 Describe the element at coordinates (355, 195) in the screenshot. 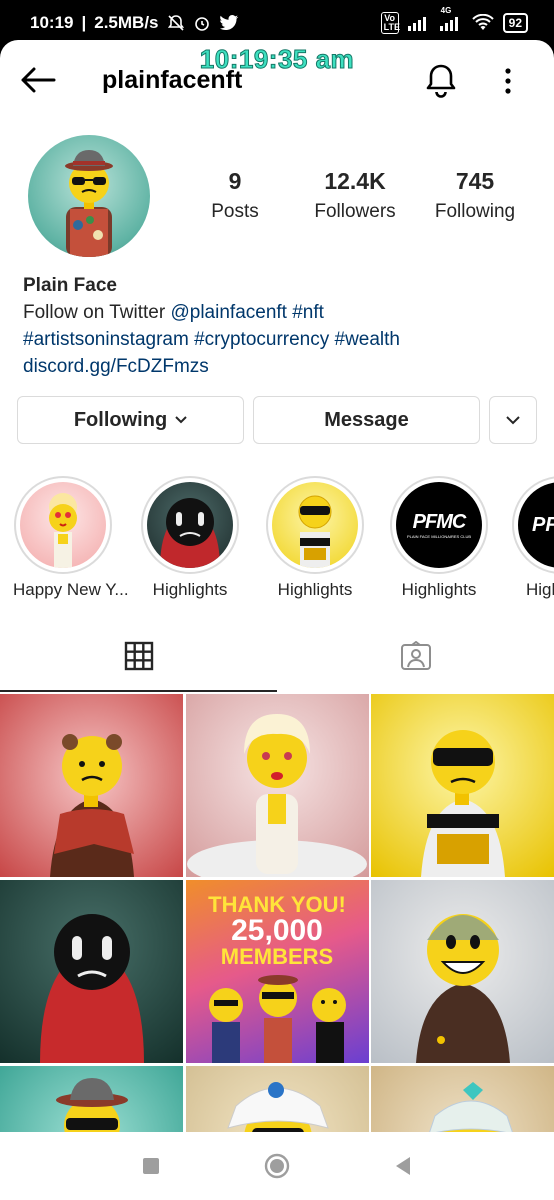

I see `followers-stat: 12.4K Followers` at that location.